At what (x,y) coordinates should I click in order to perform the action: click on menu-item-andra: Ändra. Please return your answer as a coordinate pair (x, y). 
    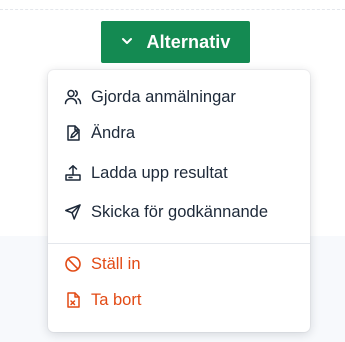
    Looking at the image, I should click on (179, 133).